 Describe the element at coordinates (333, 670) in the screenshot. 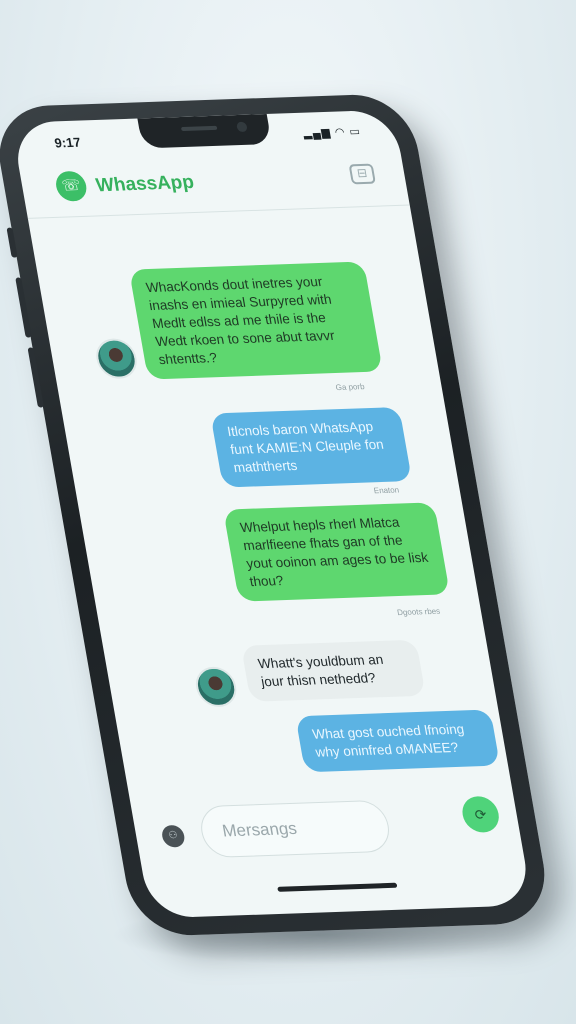

I see `message-bubble: Whatt's youldbum an jour thisn nethedd?` at that location.